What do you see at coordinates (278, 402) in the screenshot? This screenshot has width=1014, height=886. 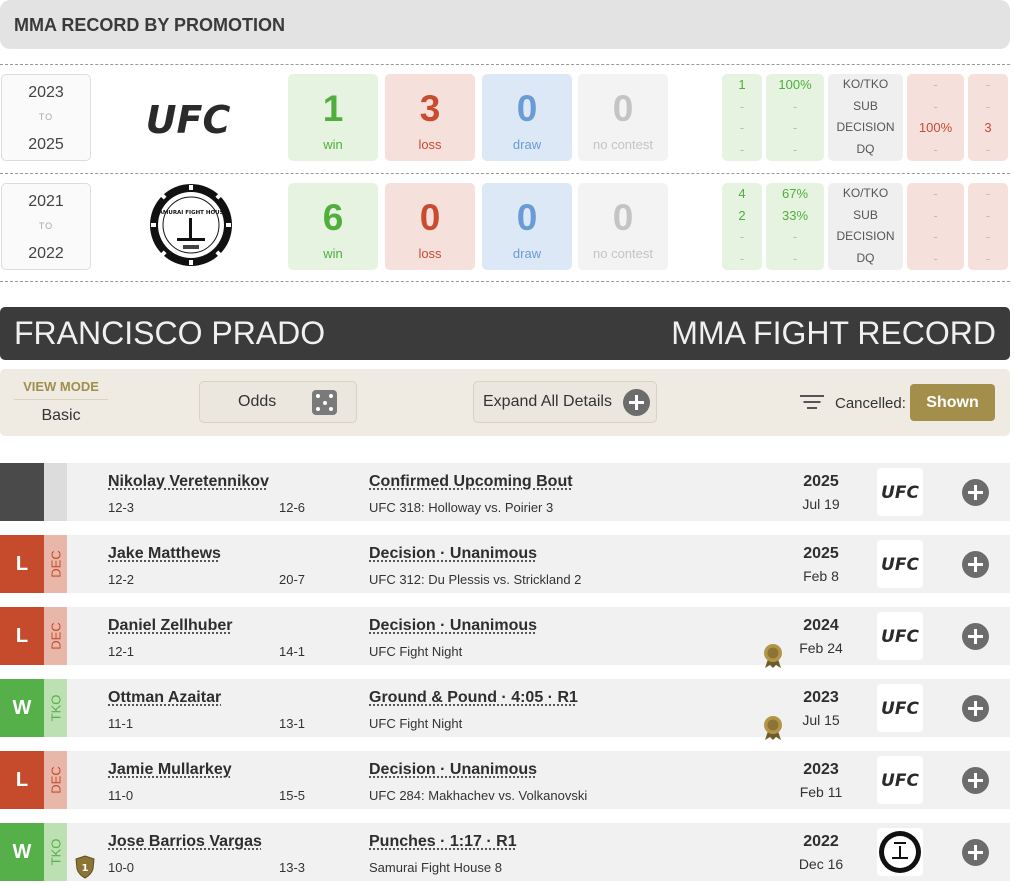 I see `odds-button: Odds` at bounding box center [278, 402].